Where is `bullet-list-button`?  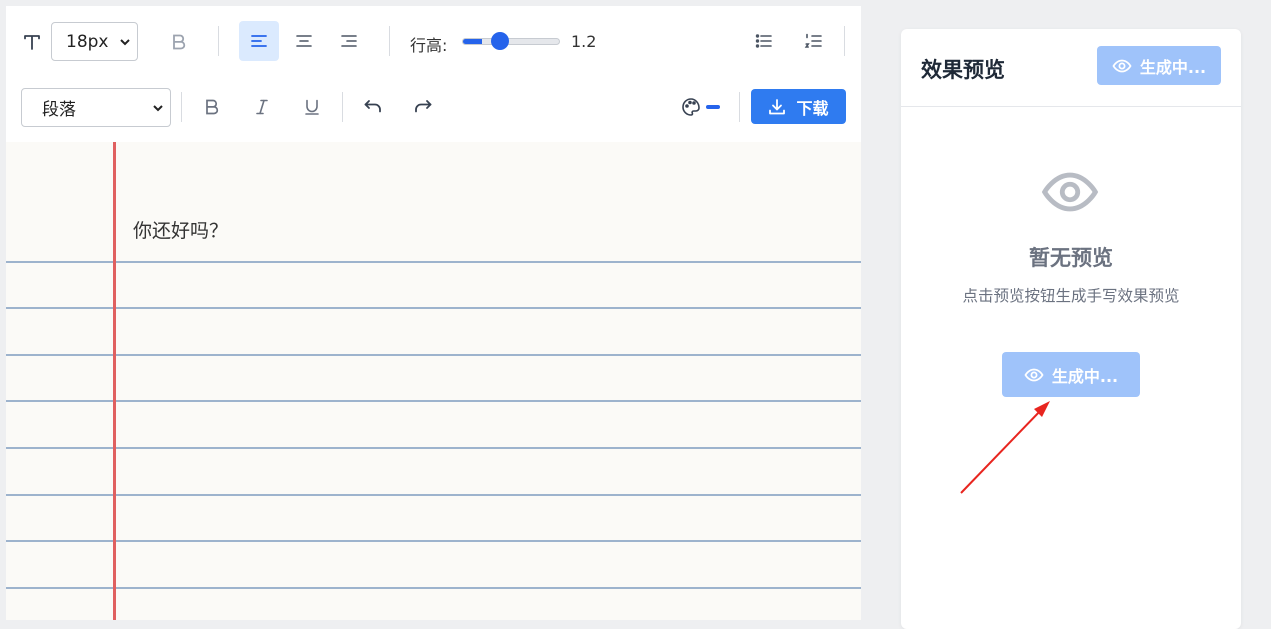 bullet-list-button is located at coordinates (764, 41).